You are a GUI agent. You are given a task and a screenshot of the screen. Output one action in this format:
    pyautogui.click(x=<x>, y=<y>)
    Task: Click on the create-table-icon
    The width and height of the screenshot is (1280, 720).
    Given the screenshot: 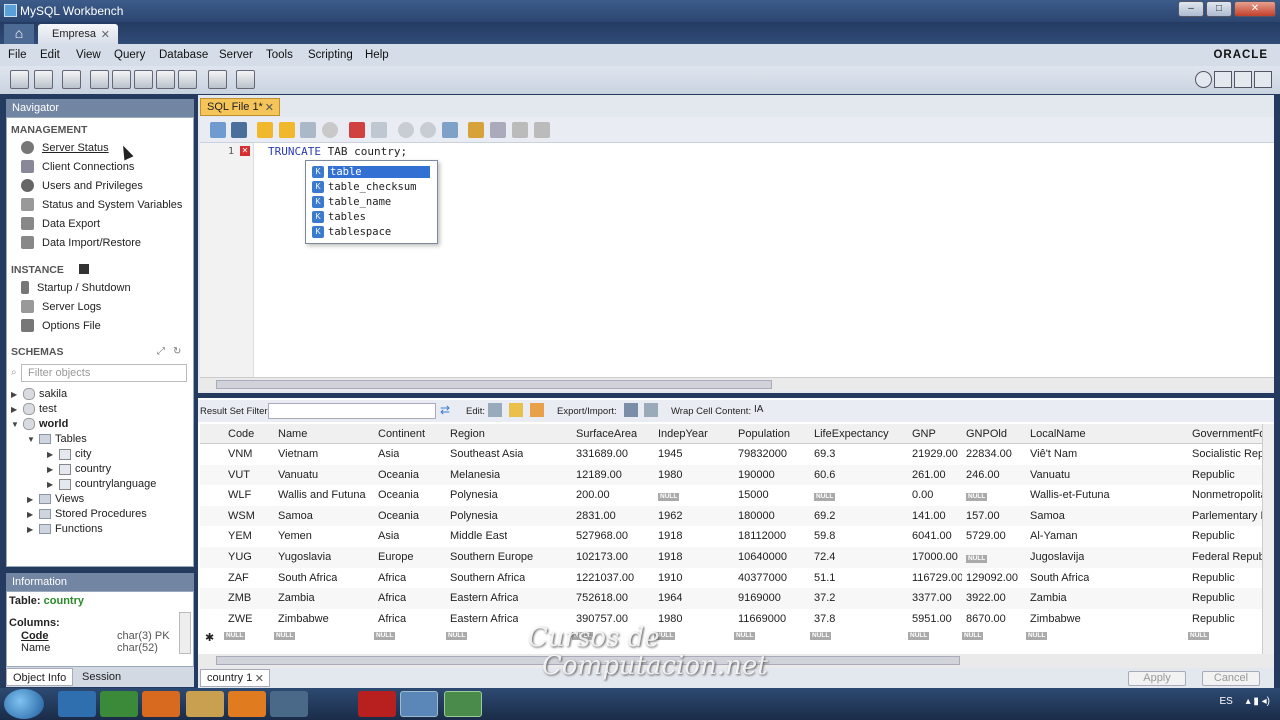 What is the action you would take?
    pyautogui.click(x=121, y=79)
    